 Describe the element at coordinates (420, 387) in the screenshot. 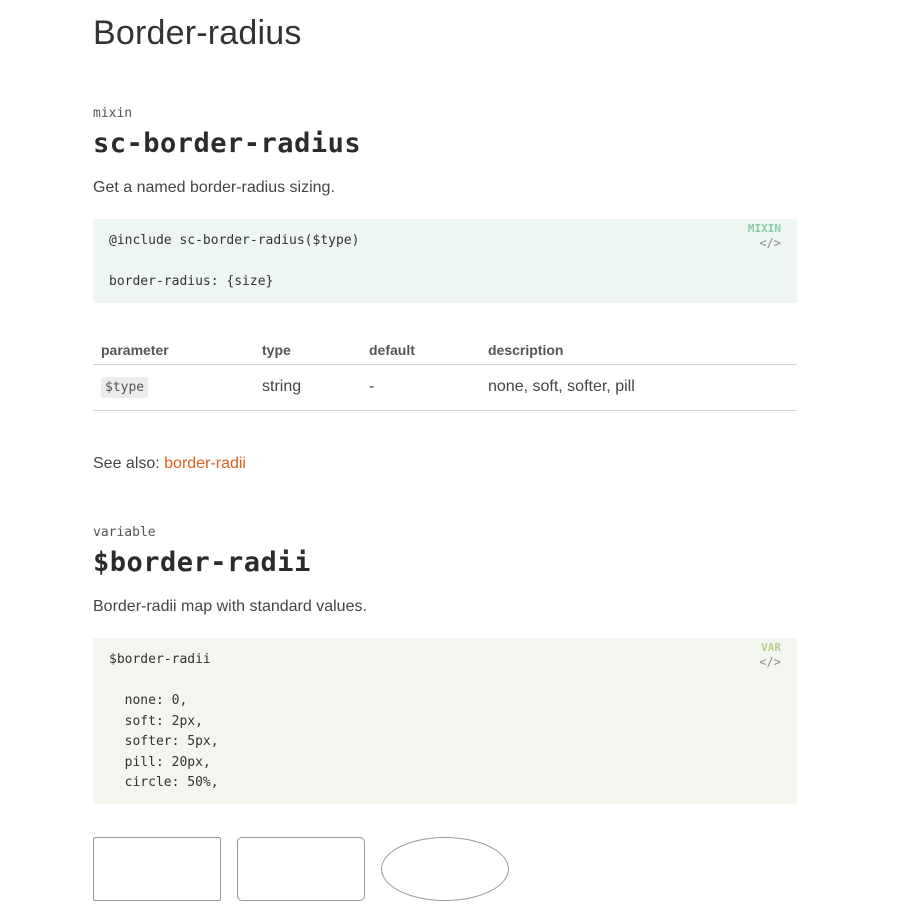

I see `param-default: -` at that location.